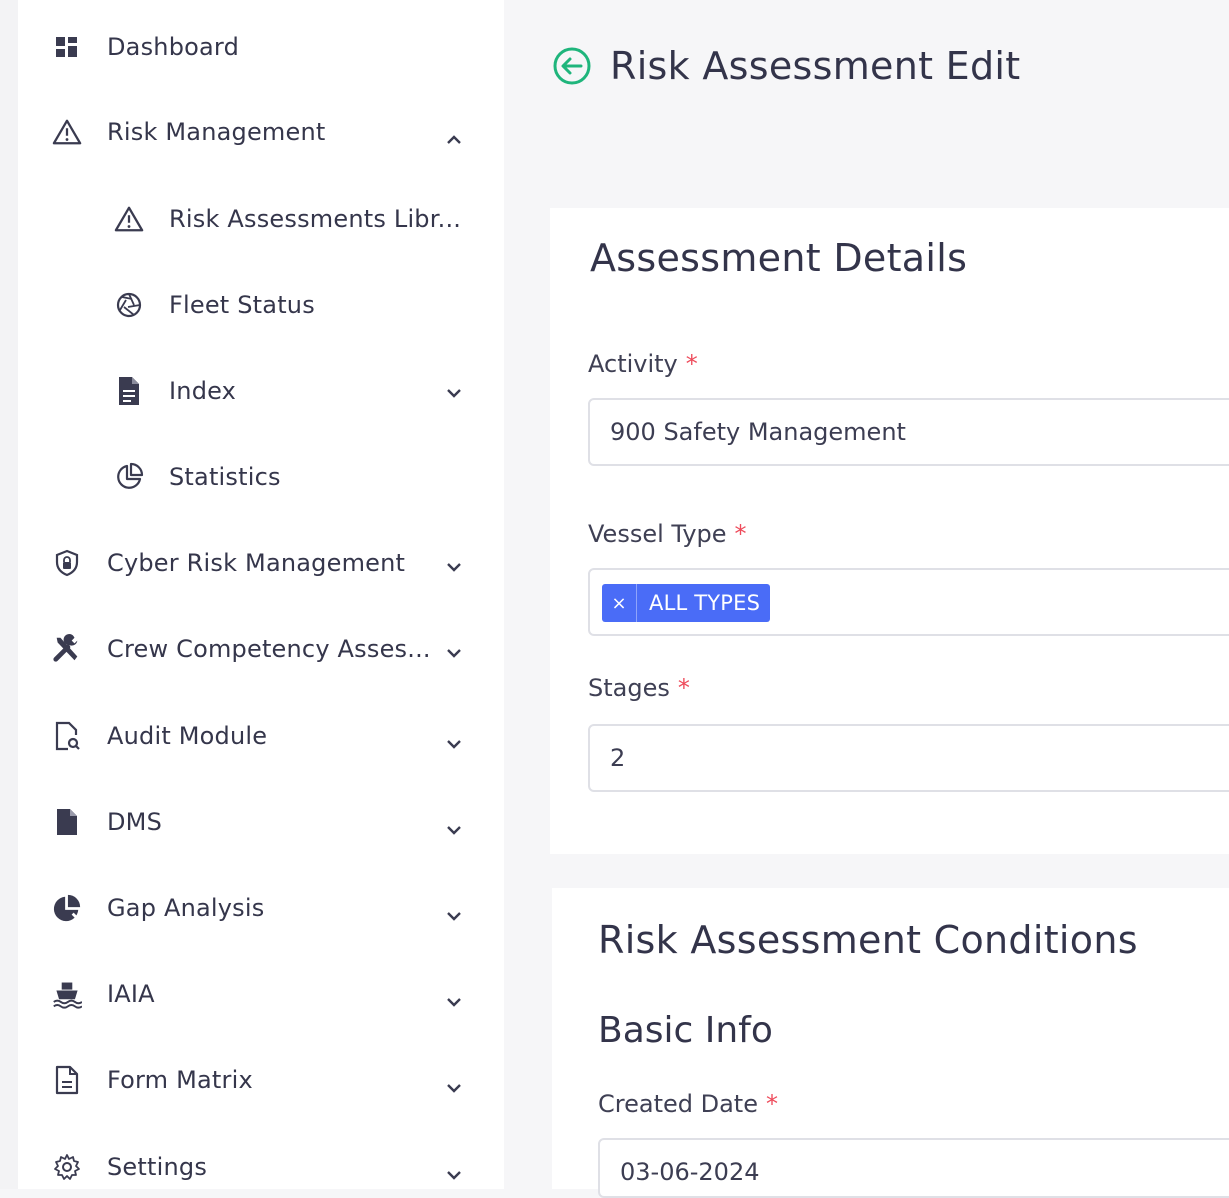 The image size is (1229, 1198). What do you see at coordinates (688, 1104) in the screenshot?
I see `created-date-label: Created Date *` at bounding box center [688, 1104].